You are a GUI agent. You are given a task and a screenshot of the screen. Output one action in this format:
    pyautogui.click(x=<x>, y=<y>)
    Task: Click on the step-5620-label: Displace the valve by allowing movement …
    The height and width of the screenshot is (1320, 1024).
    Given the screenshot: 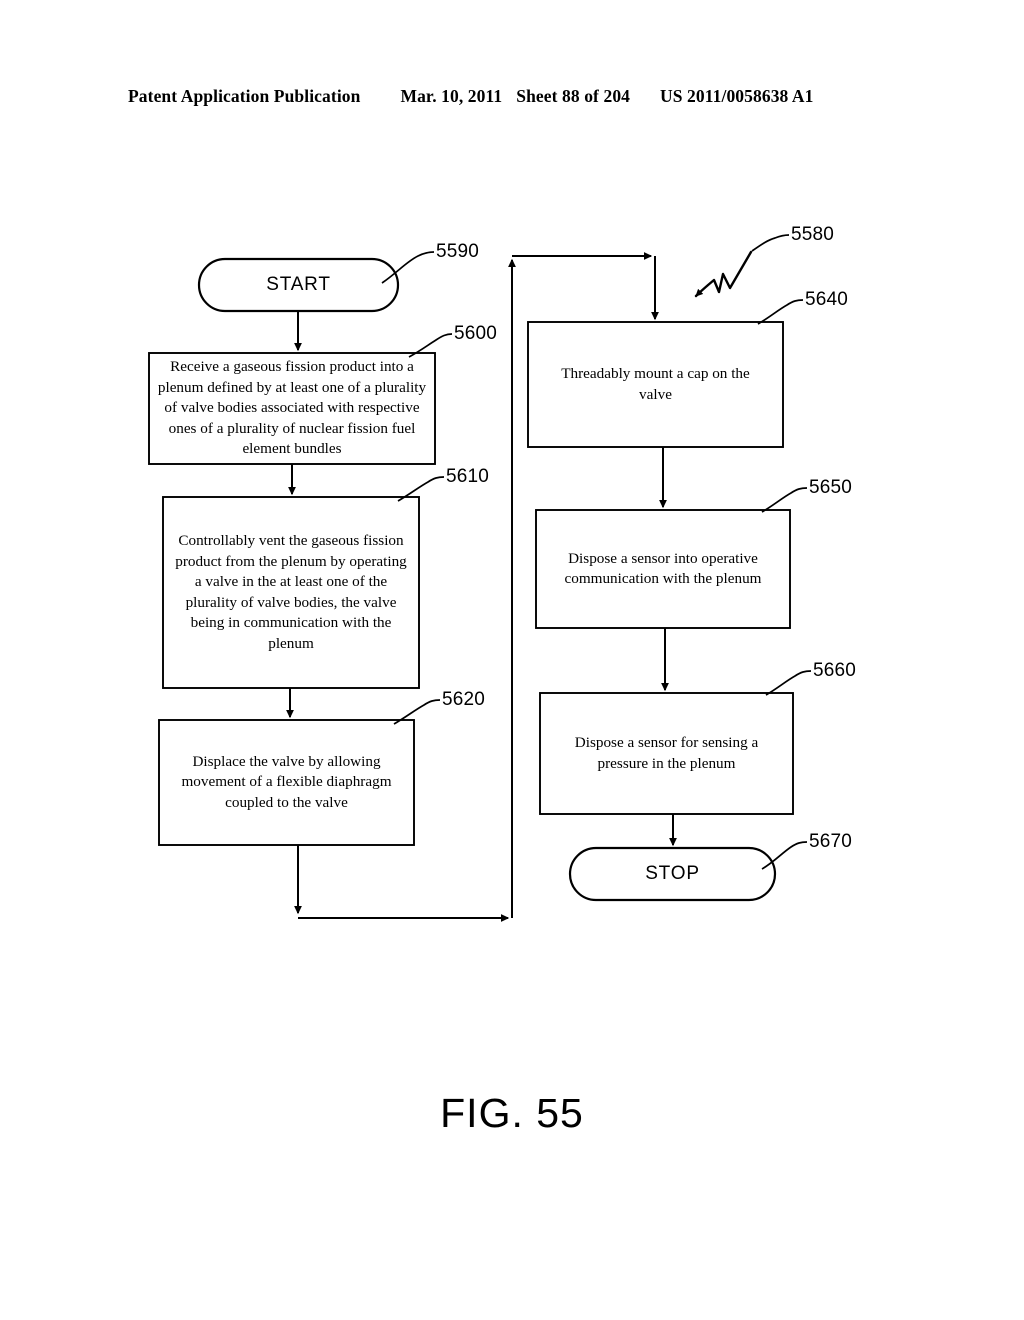 What is the action you would take?
    pyautogui.click(x=286, y=781)
    